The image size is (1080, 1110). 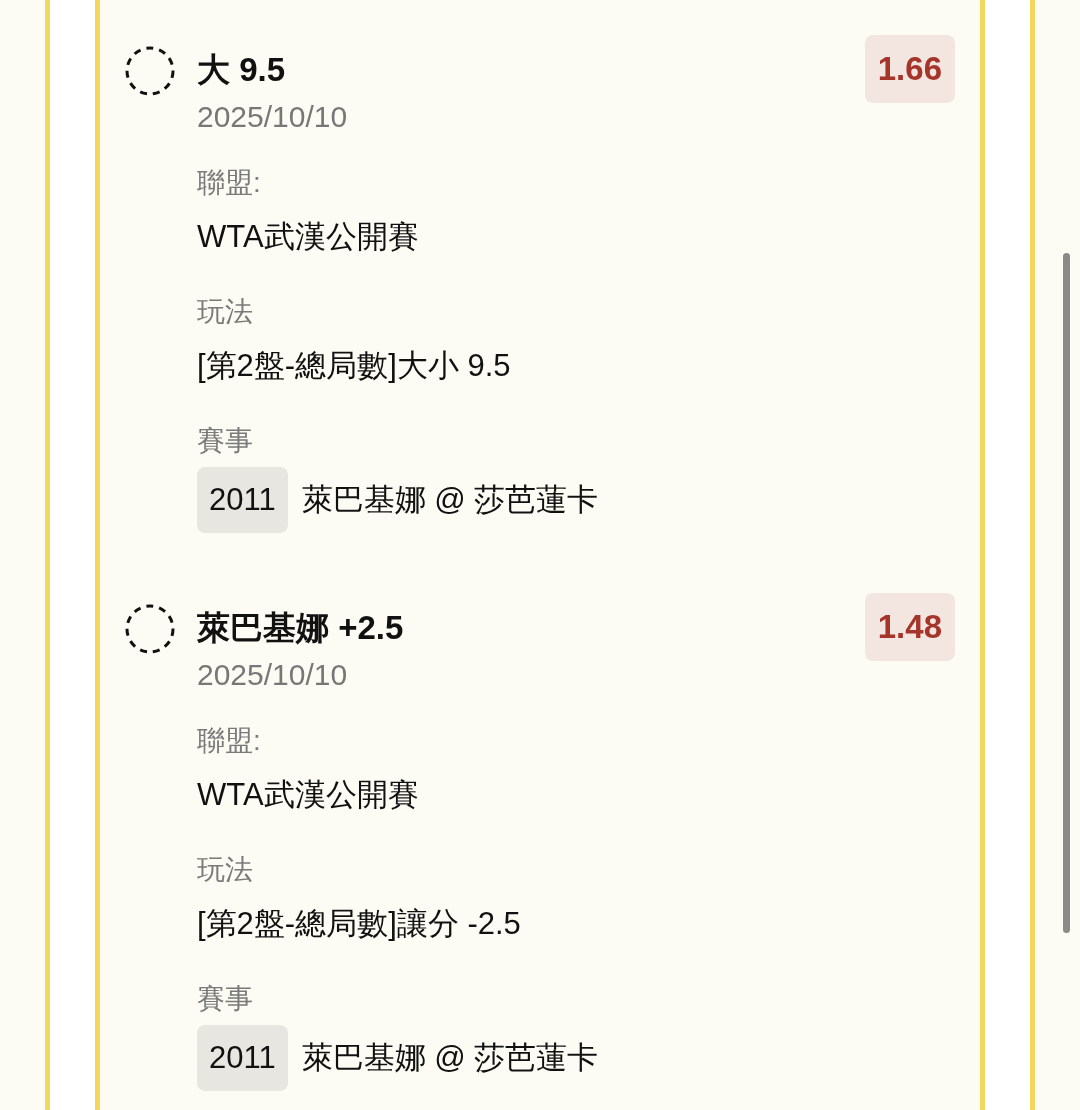 What do you see at coordinates (1066, 593) in the screenshot?
I see `scrollbar` at bounding box center [1066, 593].